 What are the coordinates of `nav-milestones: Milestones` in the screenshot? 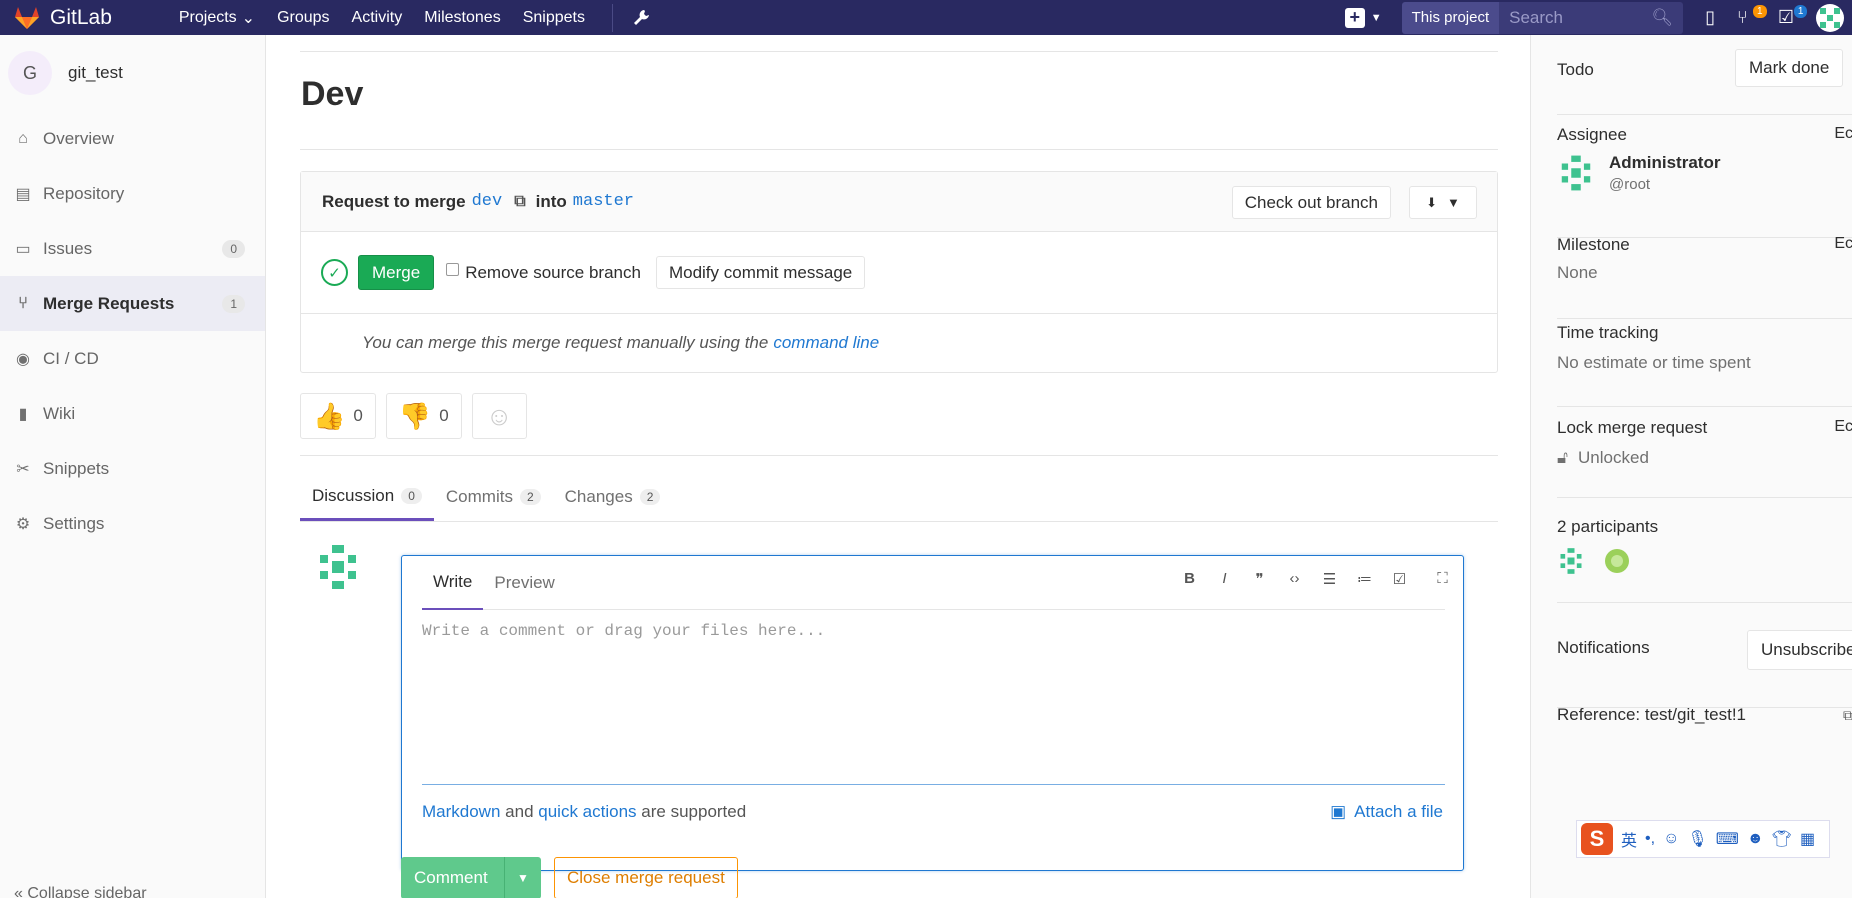 It's located at (462, 17).